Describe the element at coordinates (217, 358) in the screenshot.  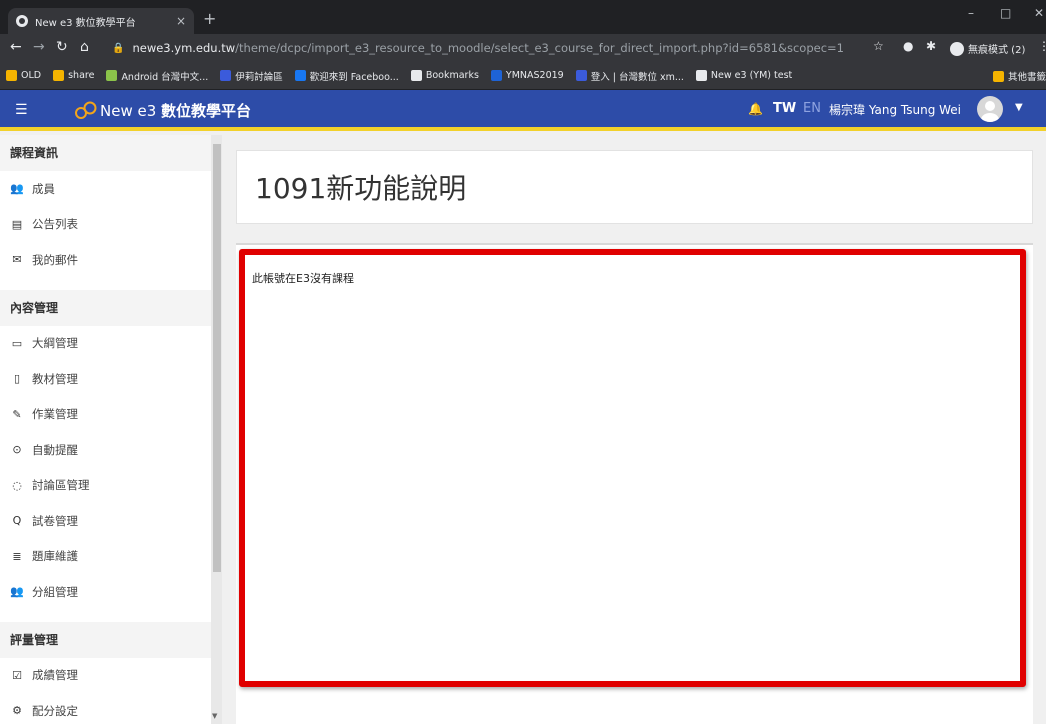
I see `sidebar-scroll-thumb` at that location.